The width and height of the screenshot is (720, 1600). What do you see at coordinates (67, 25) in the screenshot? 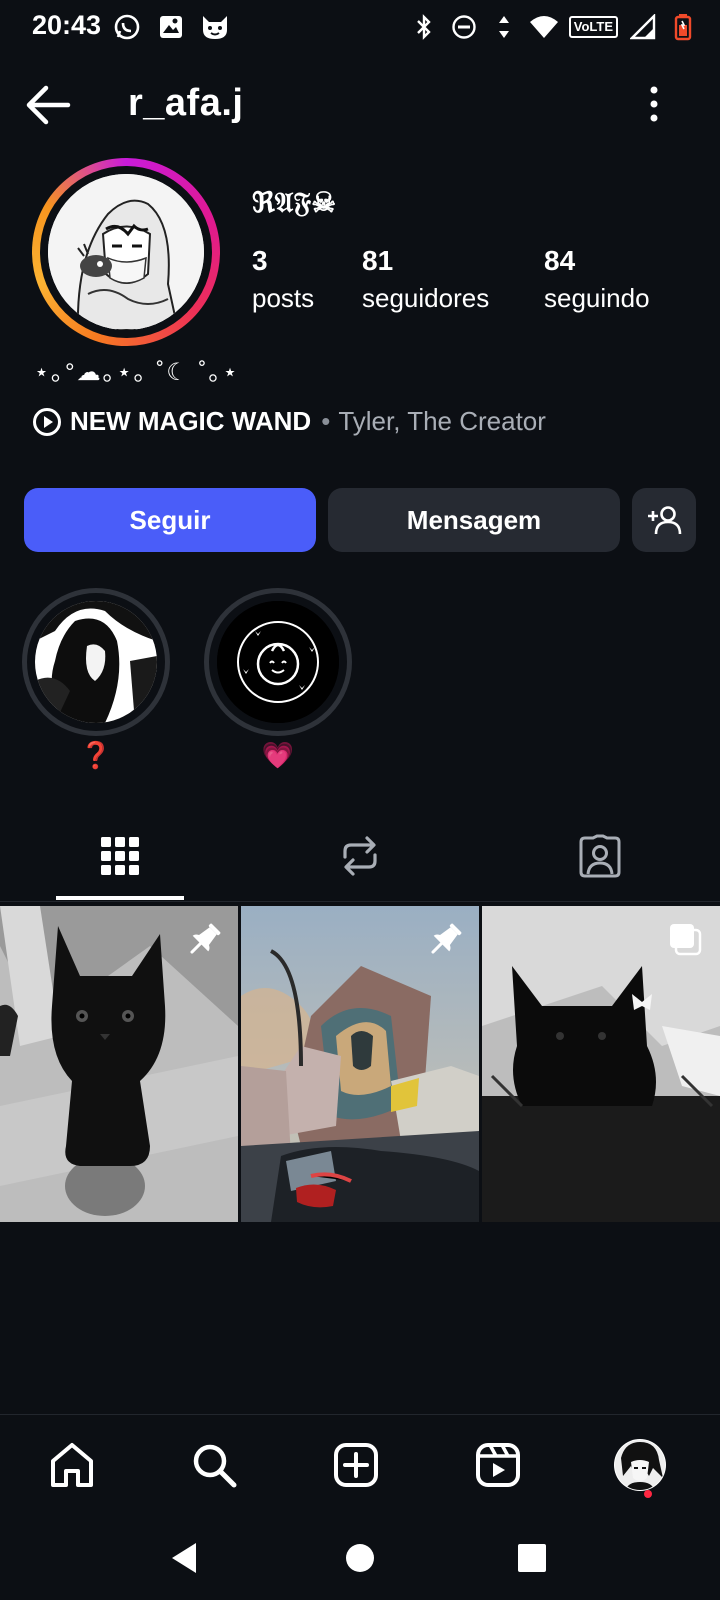
I see `status-time: 20:43` at bounding box center [67, 25].